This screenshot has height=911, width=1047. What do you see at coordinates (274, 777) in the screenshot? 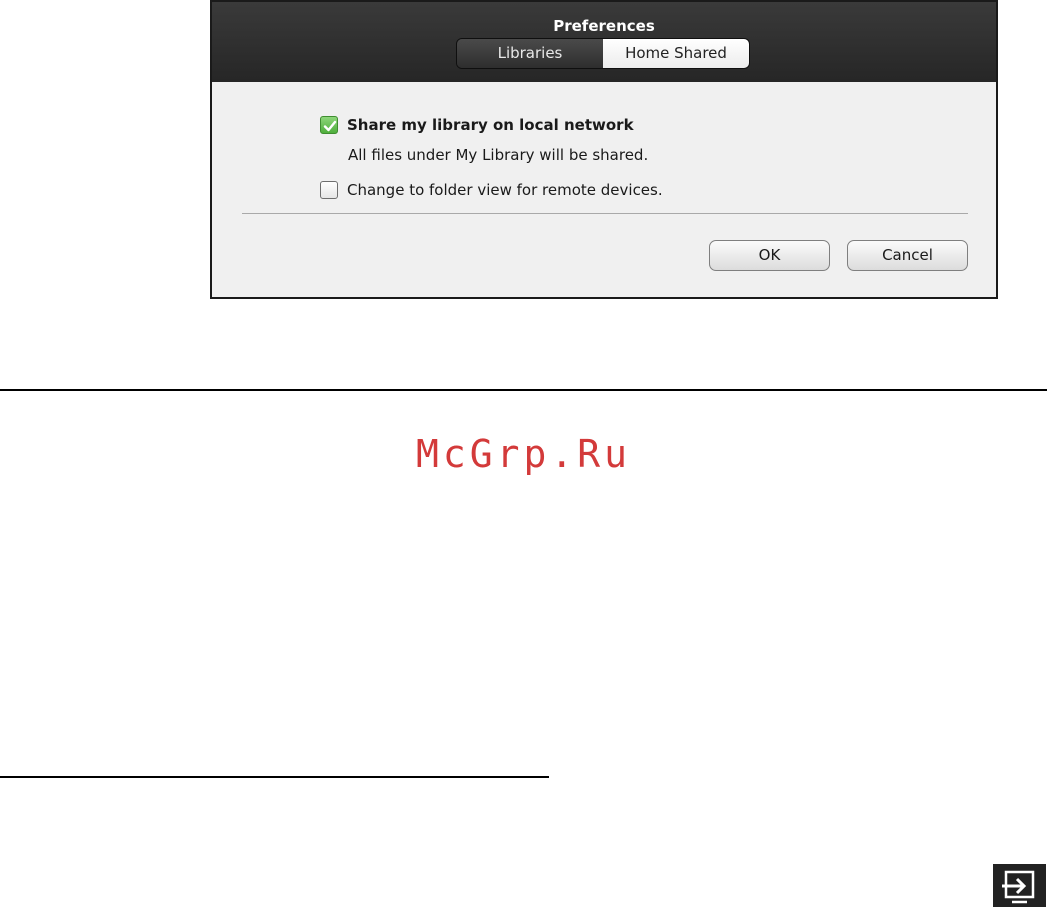
I see `page-divider-bottom` at bounding box center [274, 777].